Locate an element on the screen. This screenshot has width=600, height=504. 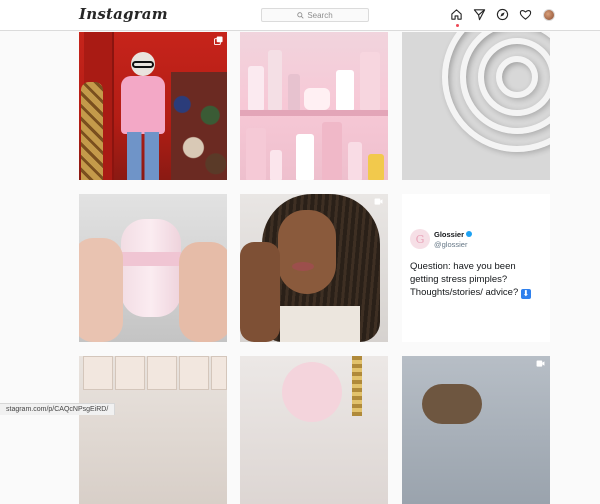
search-icon is located at coordinates (300, 15).